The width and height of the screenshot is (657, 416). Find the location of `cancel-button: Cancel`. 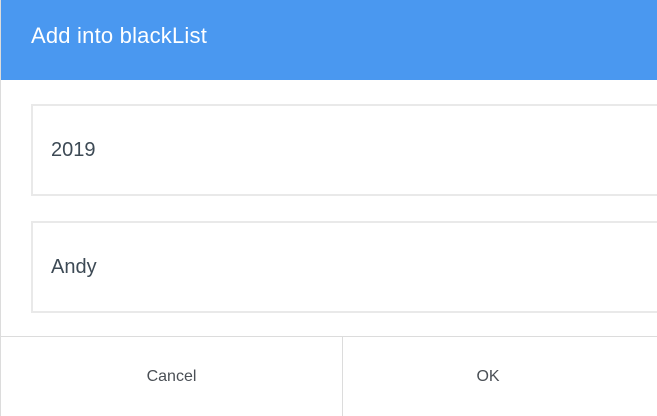

cancel-button: Cancel is located at coordinates (172, 376).